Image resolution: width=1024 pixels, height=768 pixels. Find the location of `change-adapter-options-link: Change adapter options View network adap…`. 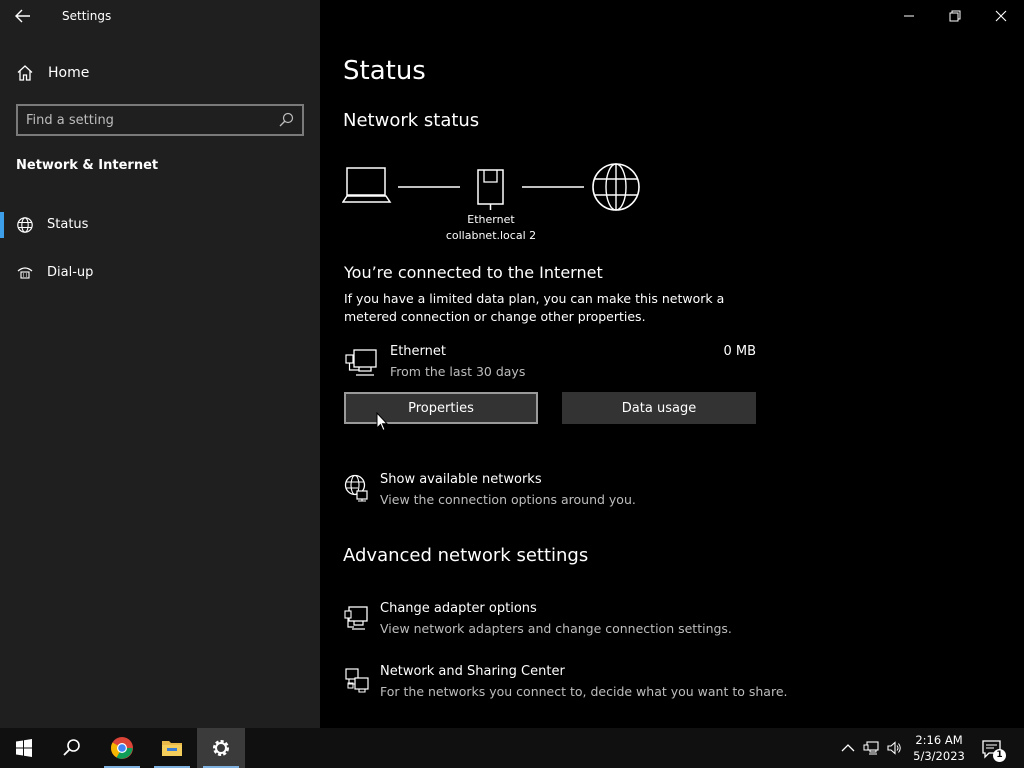

change-adapter-options-link: Change adapter options View network adap… is located at coordinates (574, 623).